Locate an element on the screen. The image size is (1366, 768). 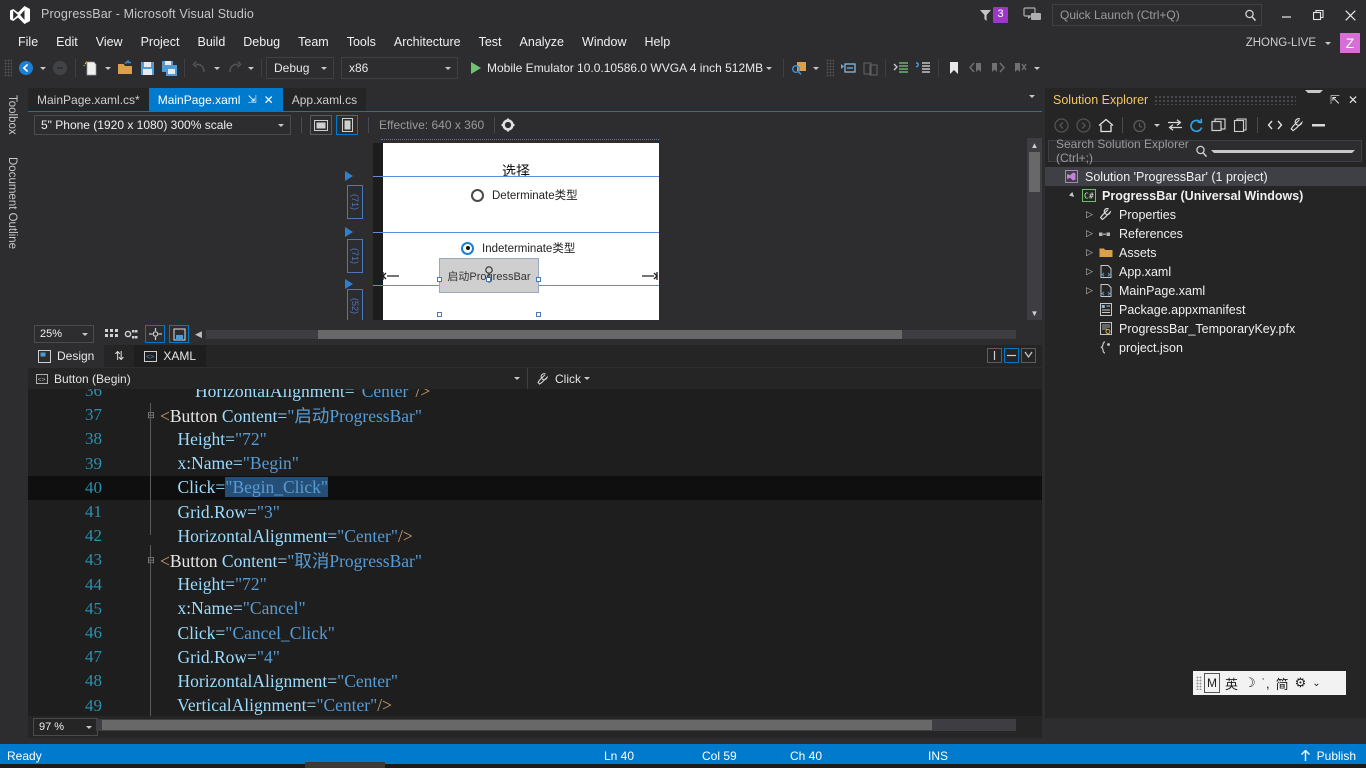
code-line: 45 x:Name="Cancel" is located at coordinates (535, 609).